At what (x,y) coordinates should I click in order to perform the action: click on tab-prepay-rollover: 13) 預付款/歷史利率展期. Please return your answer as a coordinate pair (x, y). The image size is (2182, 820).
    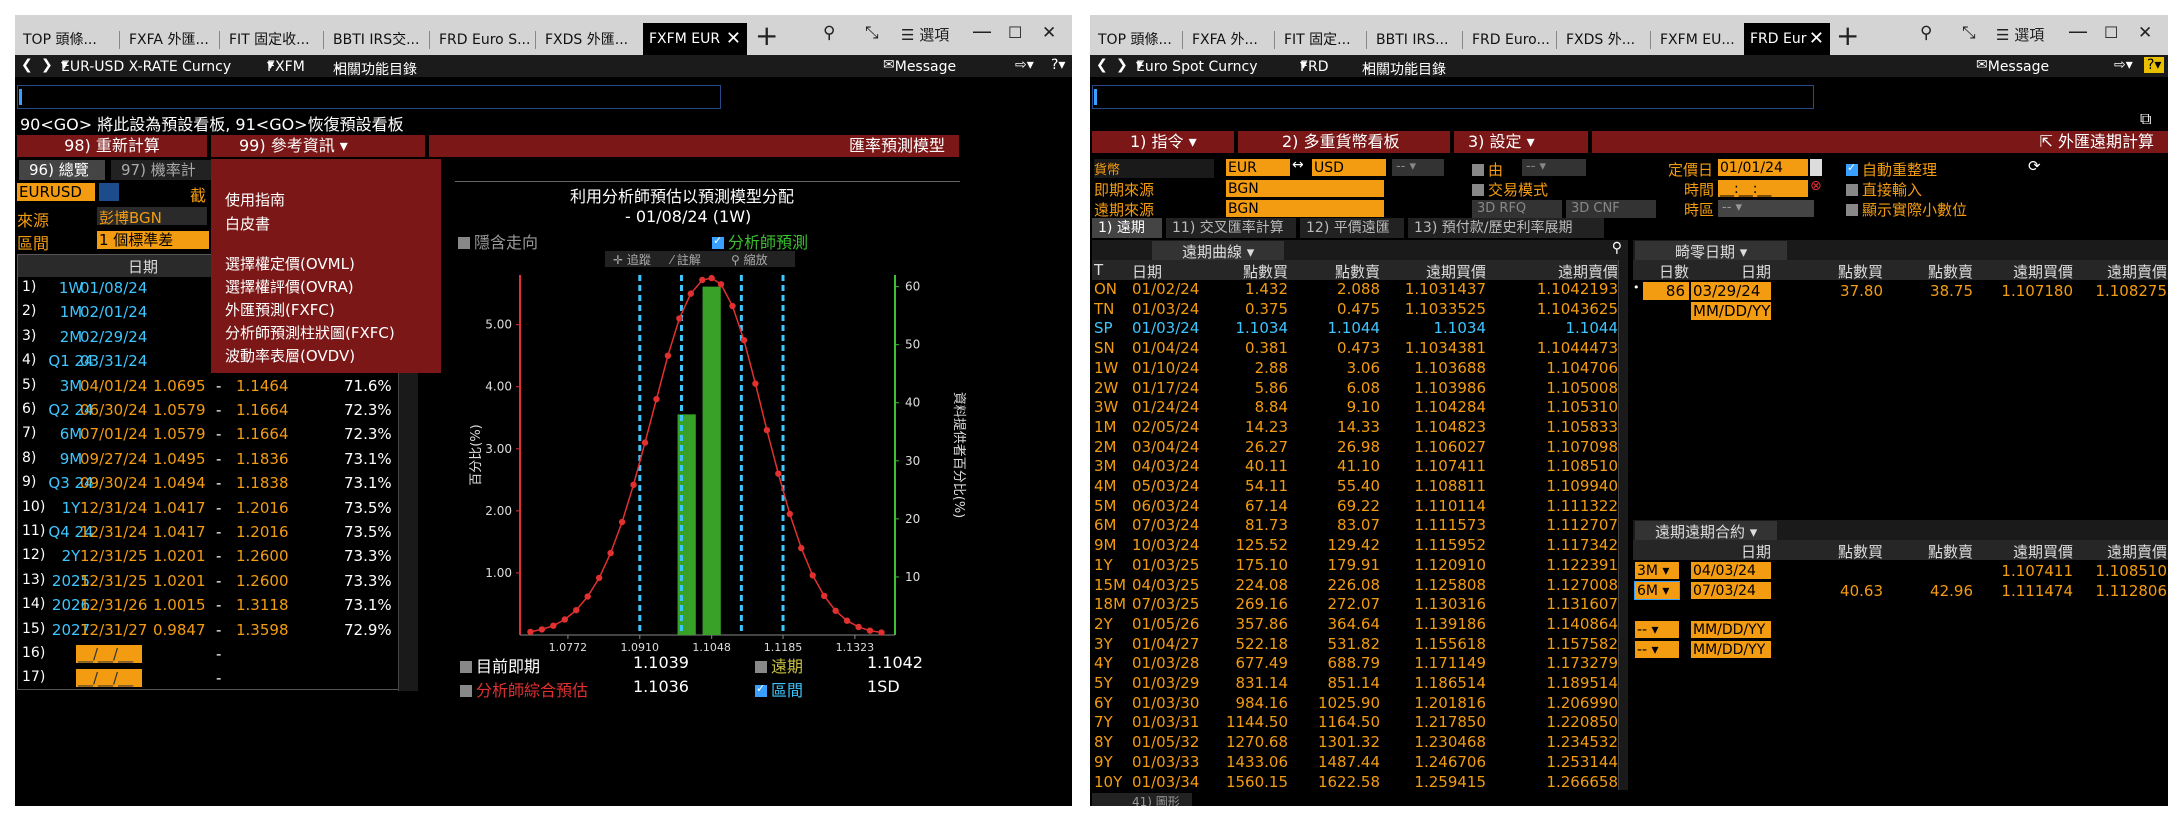
    Looking at the image, I should click on (1506, 228).